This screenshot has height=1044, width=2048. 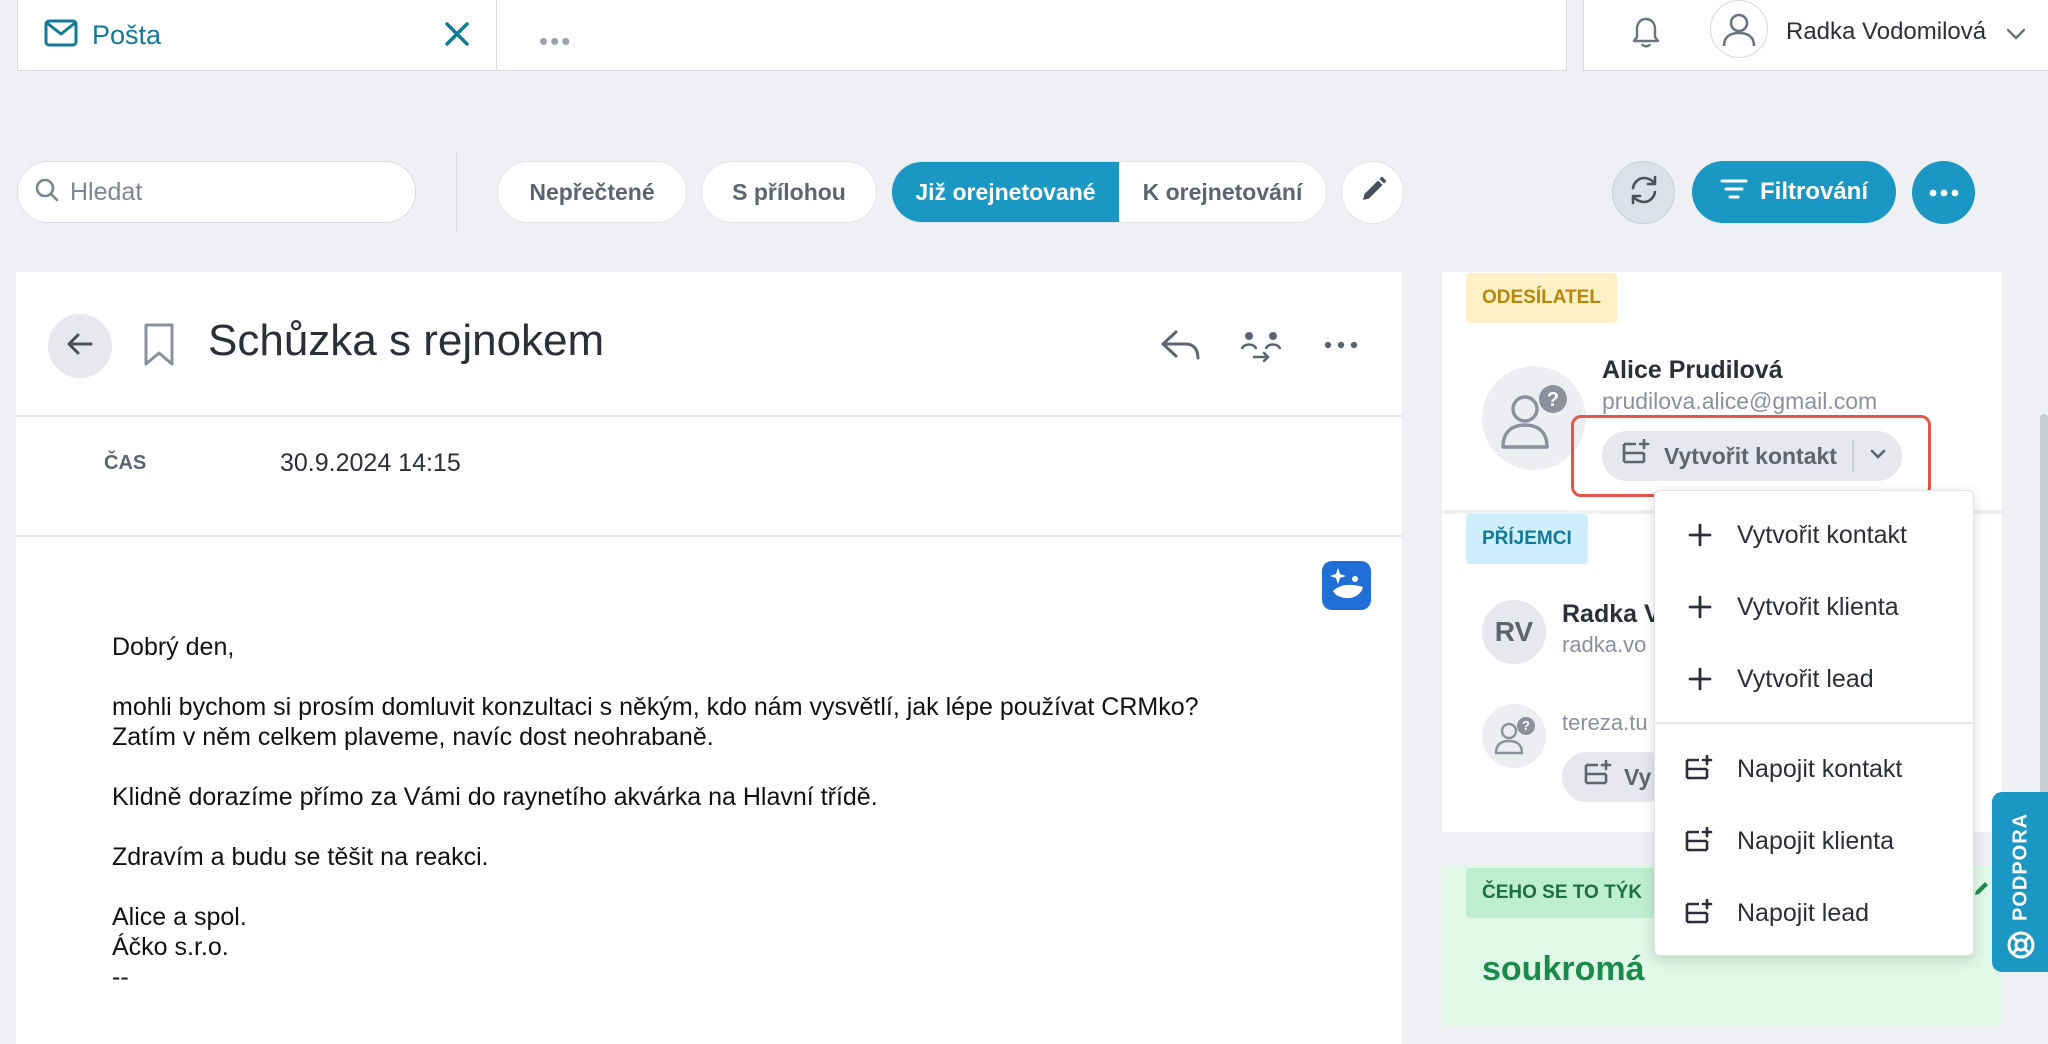 What do you see at coordinates (1813, 191) in the screenshot?
I see `filter-button-label: Filtrování` at bounding box center [1813, 191].